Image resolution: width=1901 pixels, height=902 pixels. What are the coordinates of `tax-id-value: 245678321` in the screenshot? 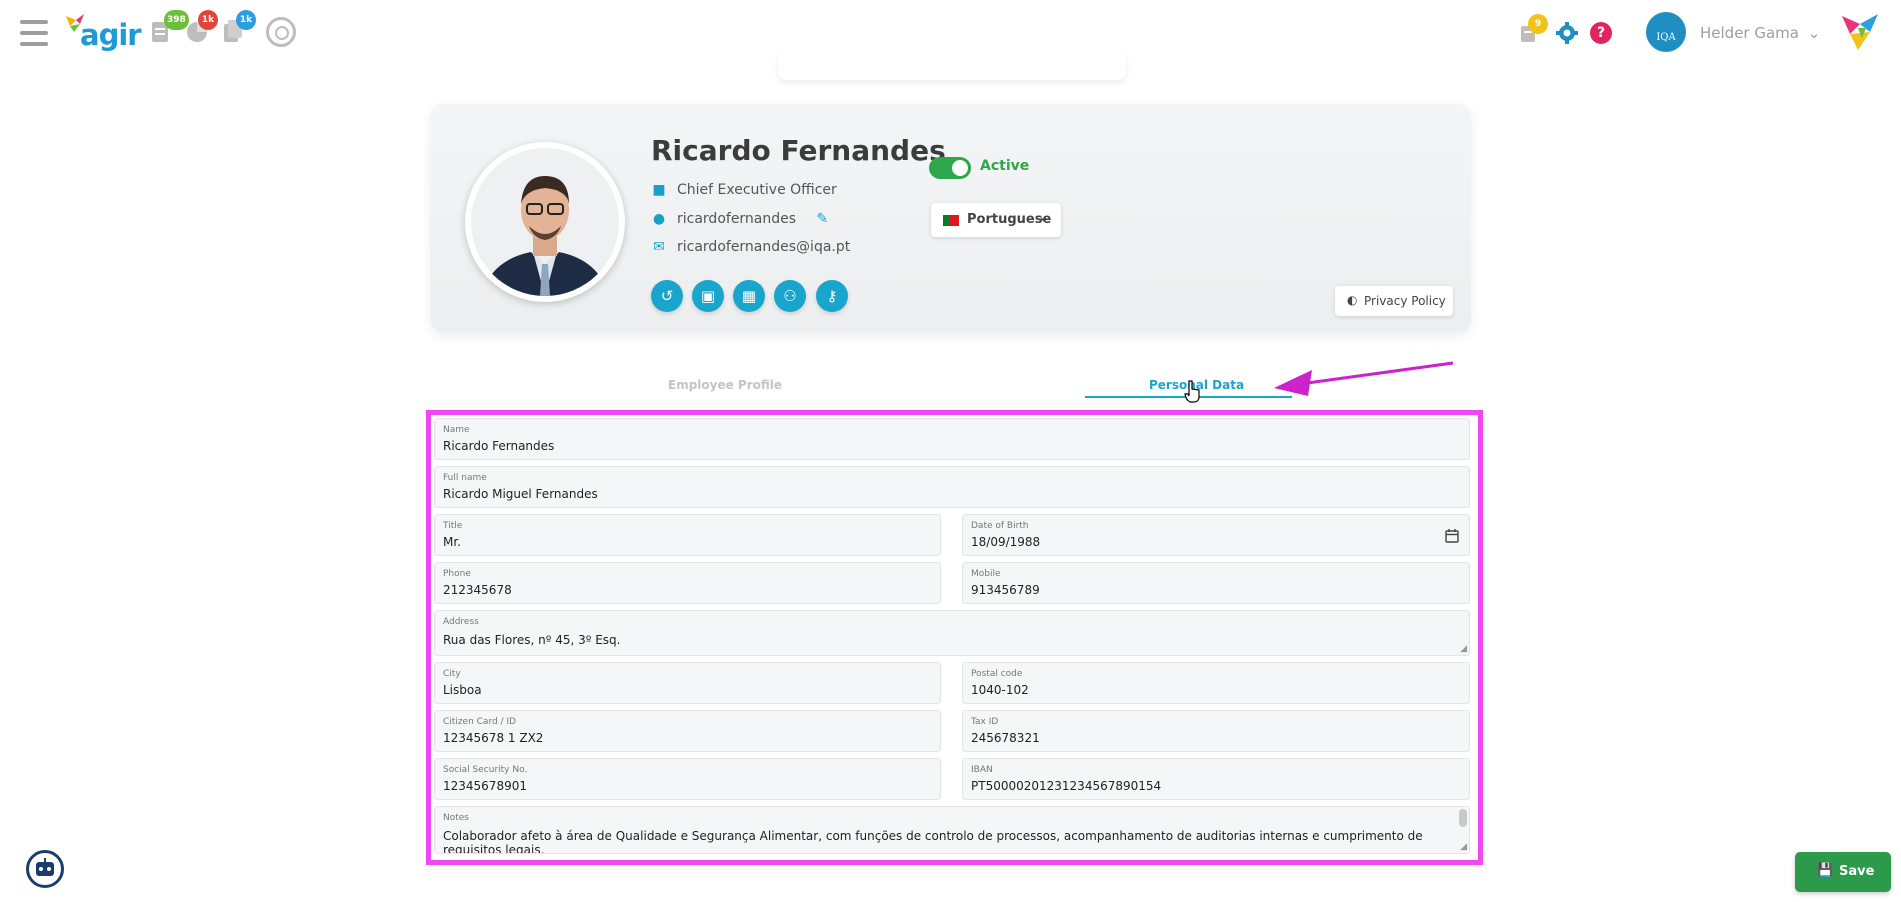 It's located at (1005, 738).